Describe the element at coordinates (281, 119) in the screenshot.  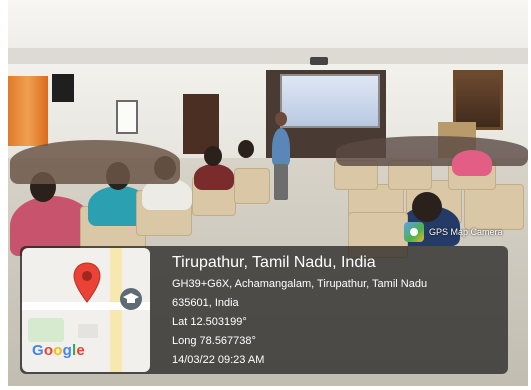
I see `speaker-head` at that location.